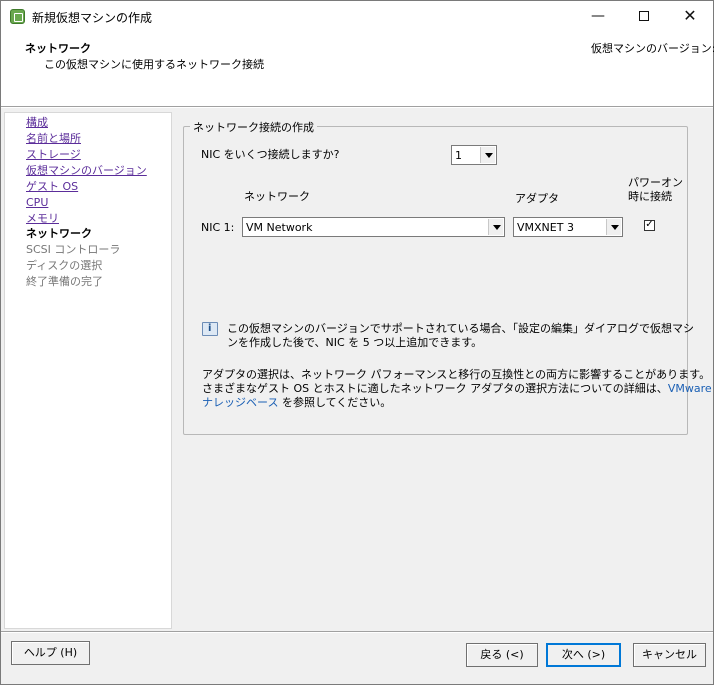  Describe the element at coordinates (37, 123) in the screenshot. I see `sidebar-item-config: 構成` at that location.